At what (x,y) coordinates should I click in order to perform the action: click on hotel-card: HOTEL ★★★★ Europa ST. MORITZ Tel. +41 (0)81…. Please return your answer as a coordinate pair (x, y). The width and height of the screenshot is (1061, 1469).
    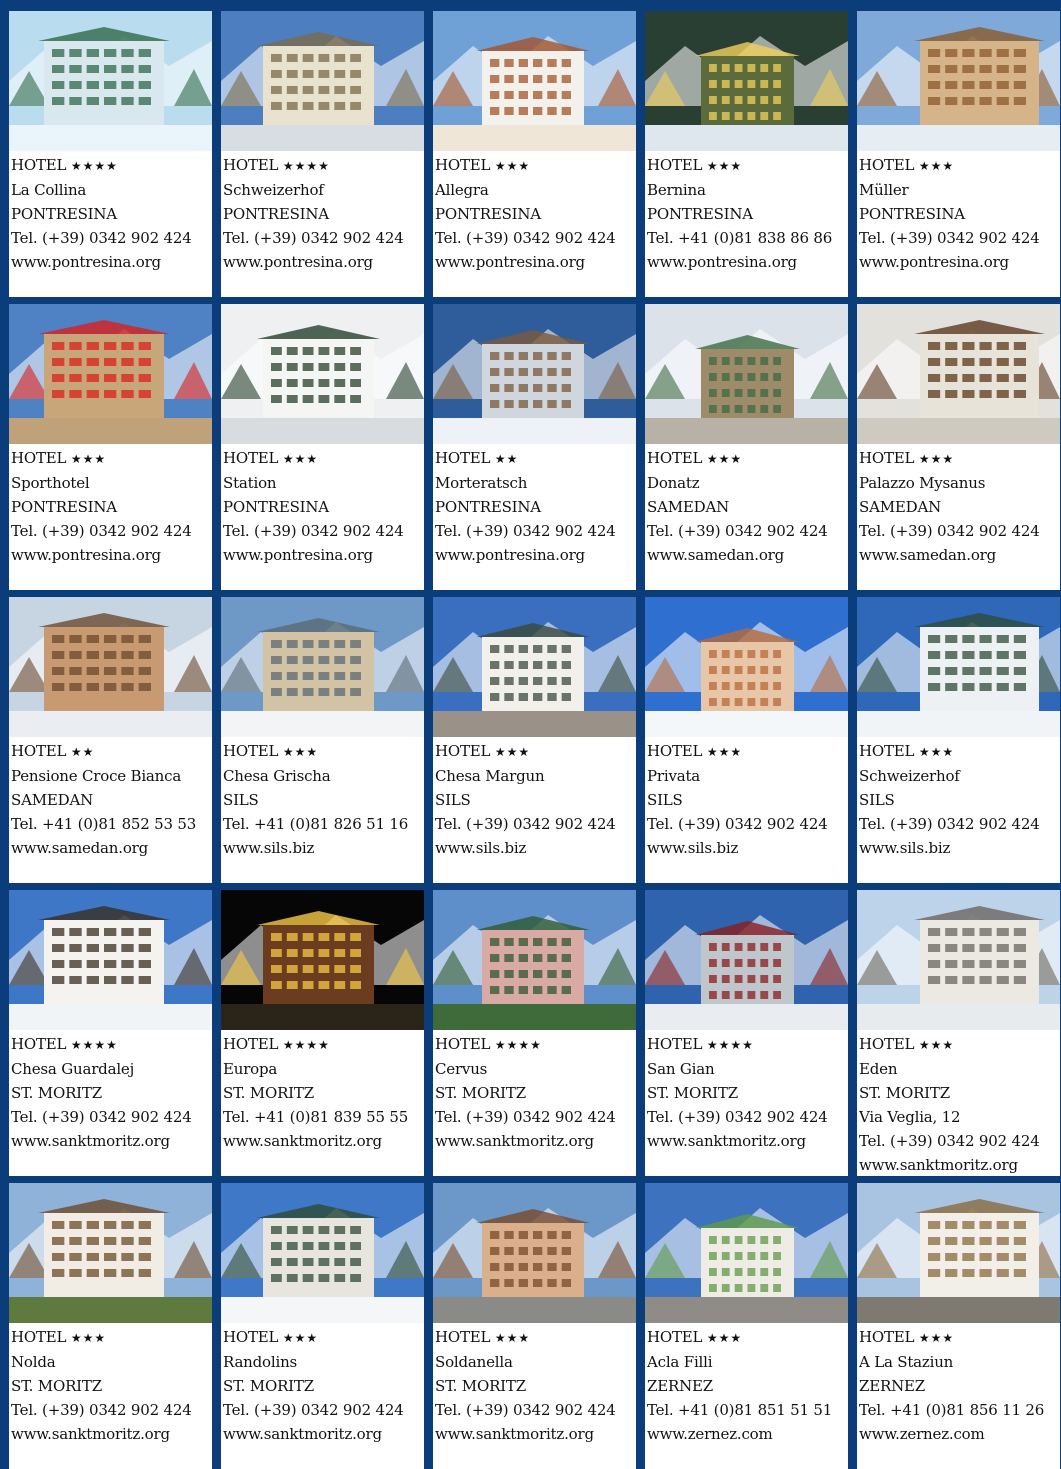
    Looking at the image, I should click on (322, 1033).